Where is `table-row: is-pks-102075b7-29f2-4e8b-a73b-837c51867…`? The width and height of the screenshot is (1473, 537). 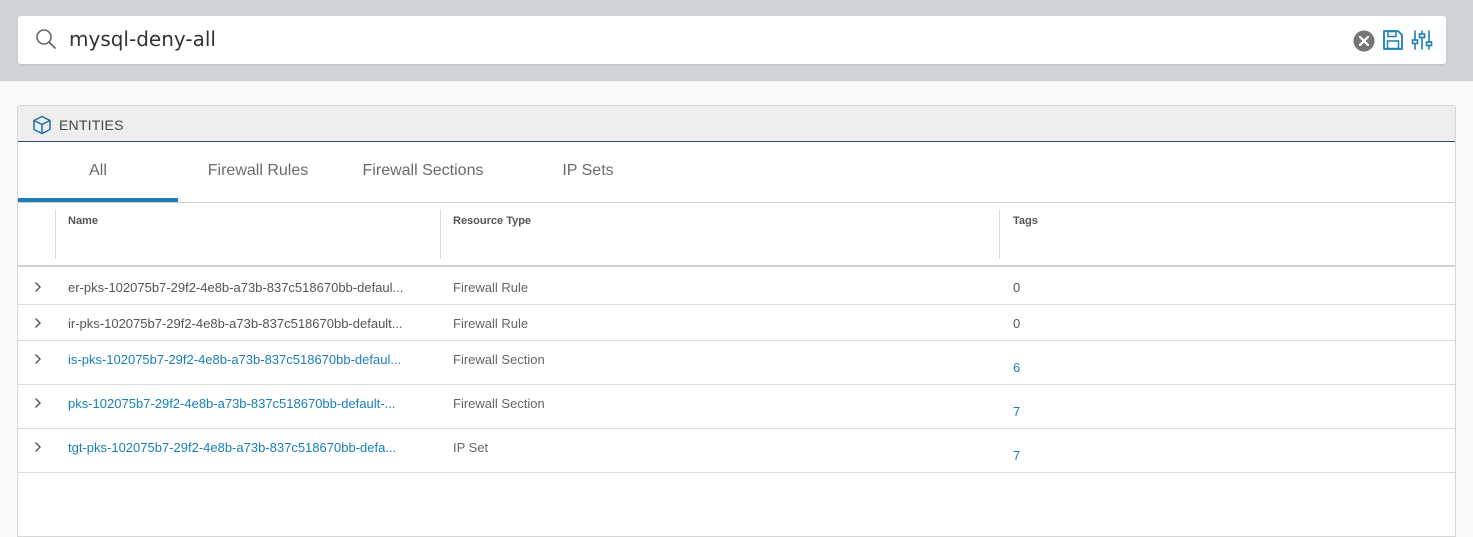
table-row: is-pks-102075b7-29f2-4e8b-a73b-837c51867… is located at coordinates (736, 363).